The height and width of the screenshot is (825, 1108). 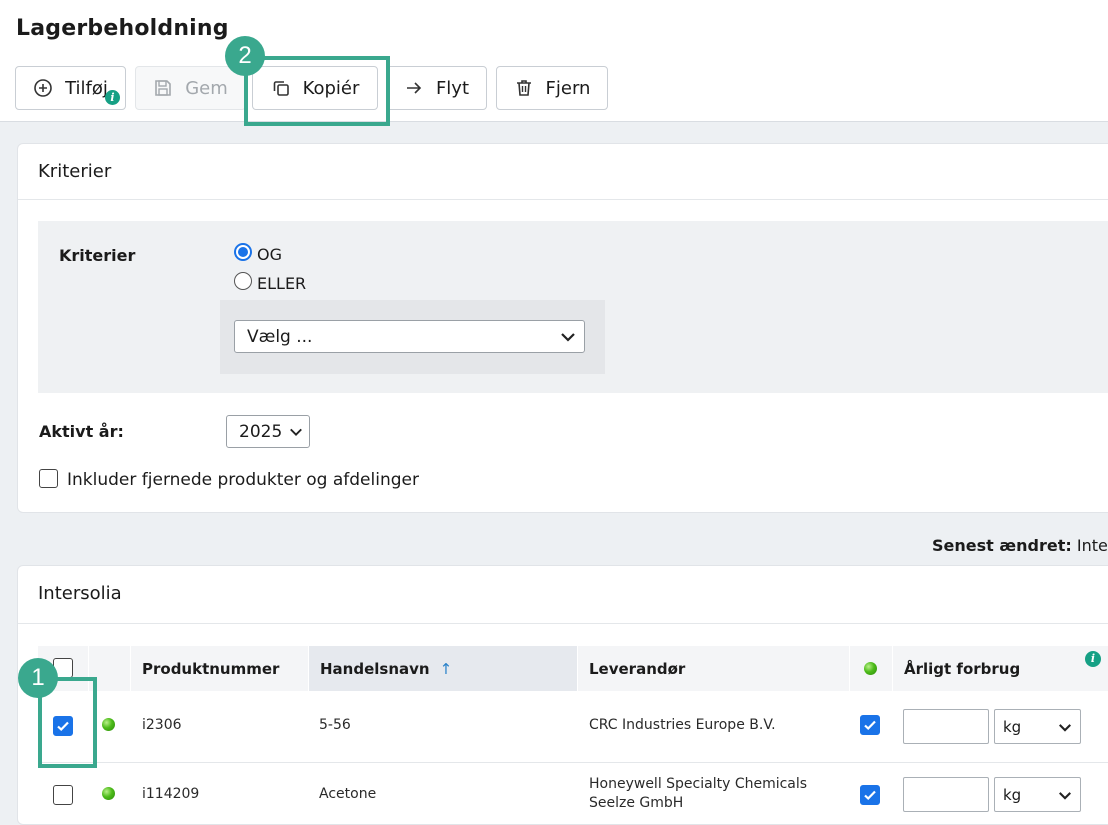 I want to click on criteria-card-header: Kriterier, so click(x=75, y=171).